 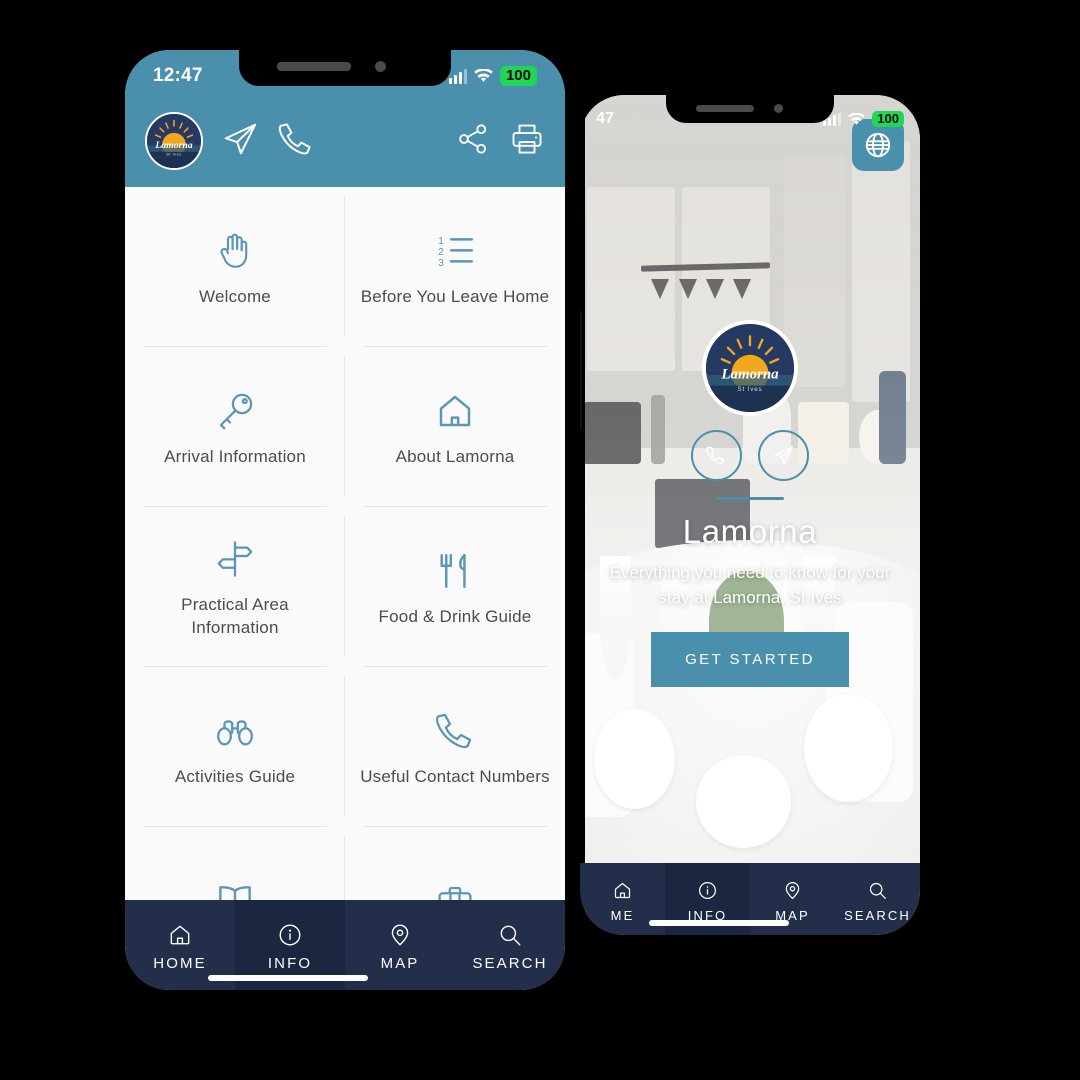 I want to click on menu-item-label: Food & Drink Guide, so click(x=455, y=616).